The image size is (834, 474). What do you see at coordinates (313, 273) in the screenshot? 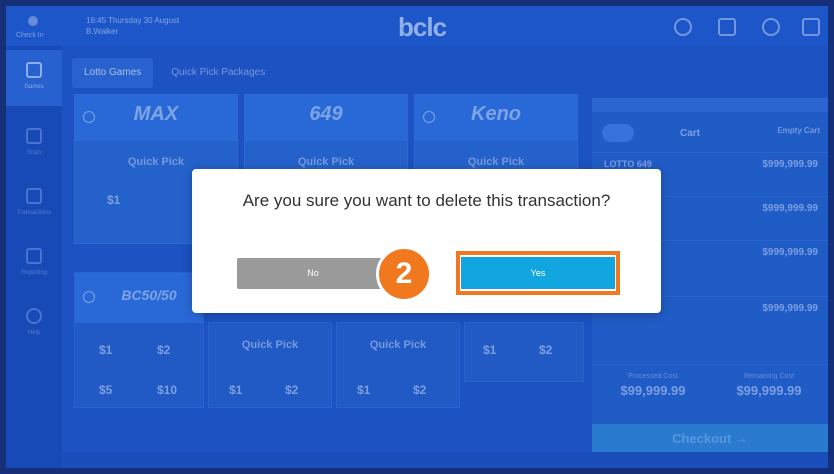
I see `no-button: No` at bounding box center [313, 273].